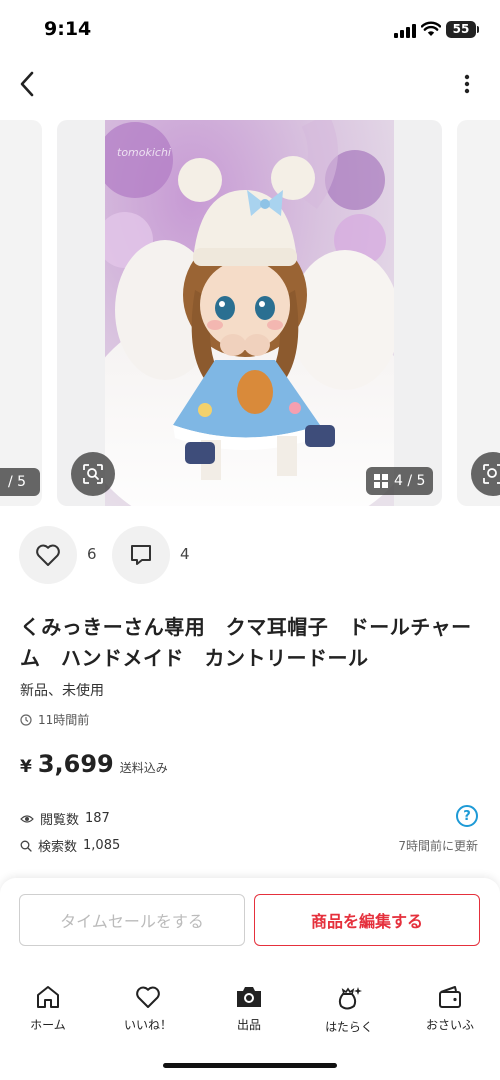  What do you see at coordinates (249, 997) in the screenshot?
I see `camera-icon` at bounding box center [249, 997].